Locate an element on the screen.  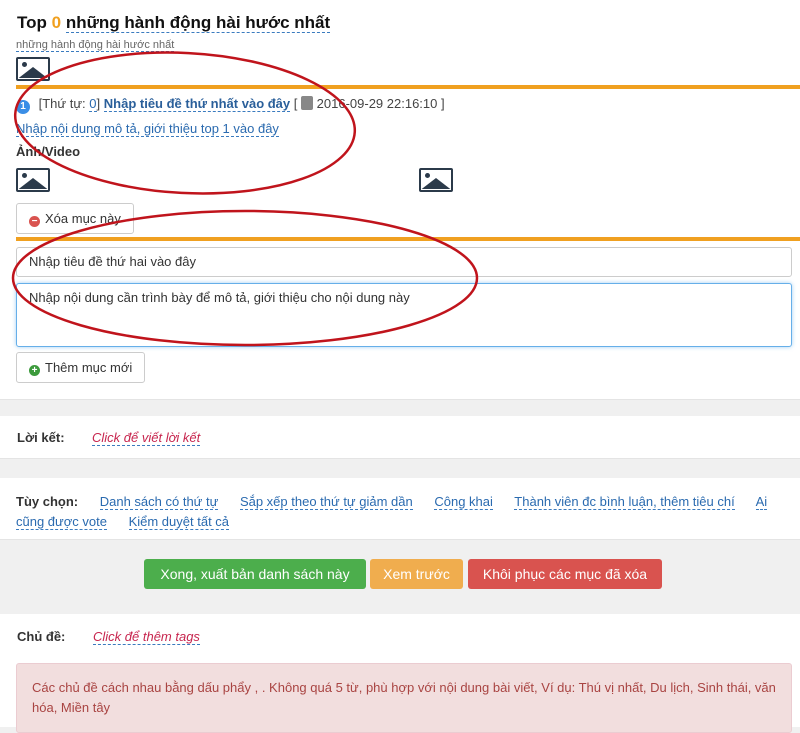
restore-button: Khôi phục các mục đã xóa is located at coordinates (565, 574).